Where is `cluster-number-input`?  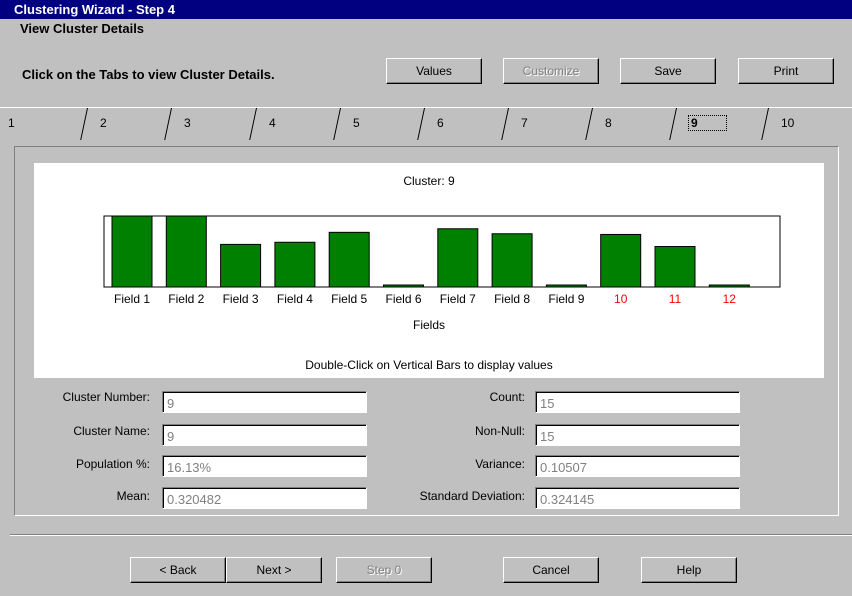
cluster-number-input is located at coordinates (264, 402).